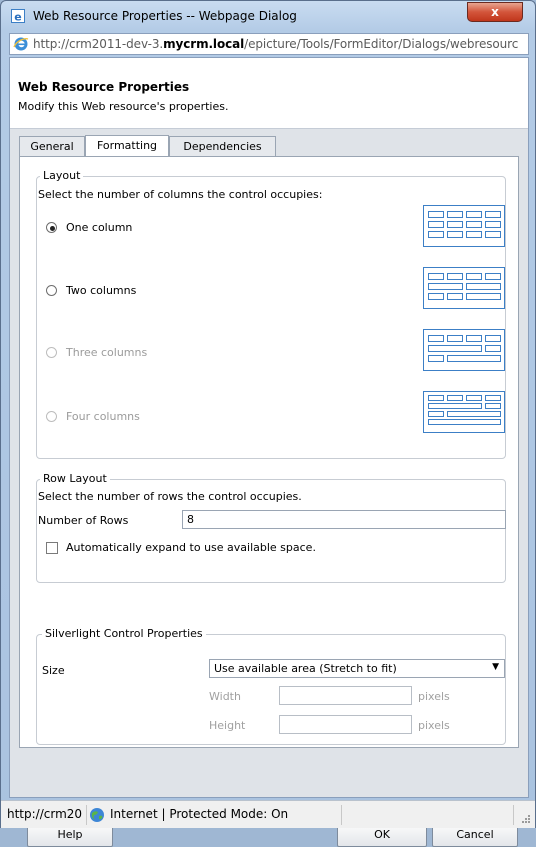 The image size is (536, 847). I want to click on four-column-layout-icon, so click(464, 412).